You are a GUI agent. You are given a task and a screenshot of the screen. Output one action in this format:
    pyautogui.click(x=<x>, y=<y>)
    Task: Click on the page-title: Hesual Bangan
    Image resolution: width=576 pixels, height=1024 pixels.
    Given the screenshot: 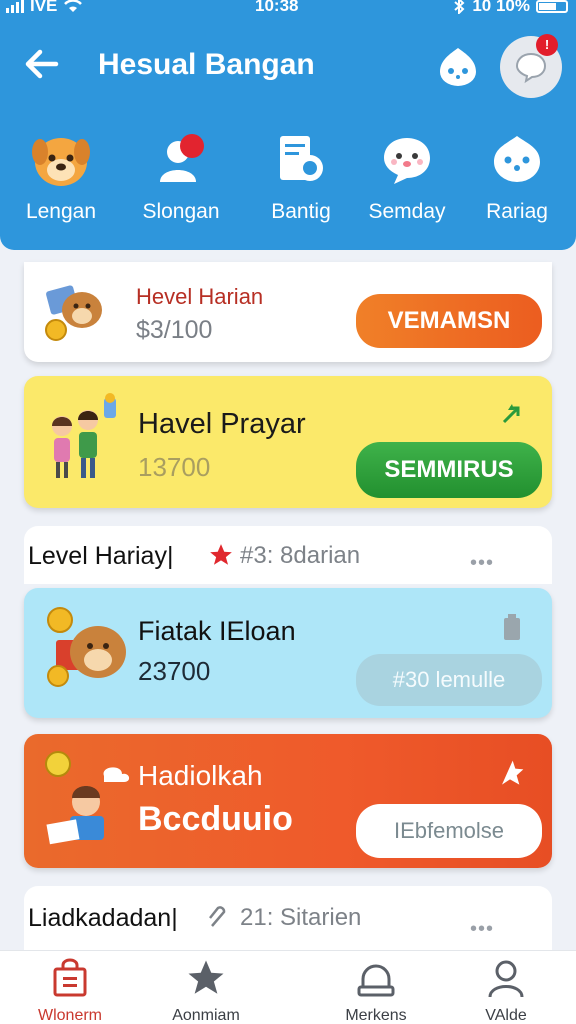 What is the action you would take?
    pyautogui.click(x=206, y=64)
    